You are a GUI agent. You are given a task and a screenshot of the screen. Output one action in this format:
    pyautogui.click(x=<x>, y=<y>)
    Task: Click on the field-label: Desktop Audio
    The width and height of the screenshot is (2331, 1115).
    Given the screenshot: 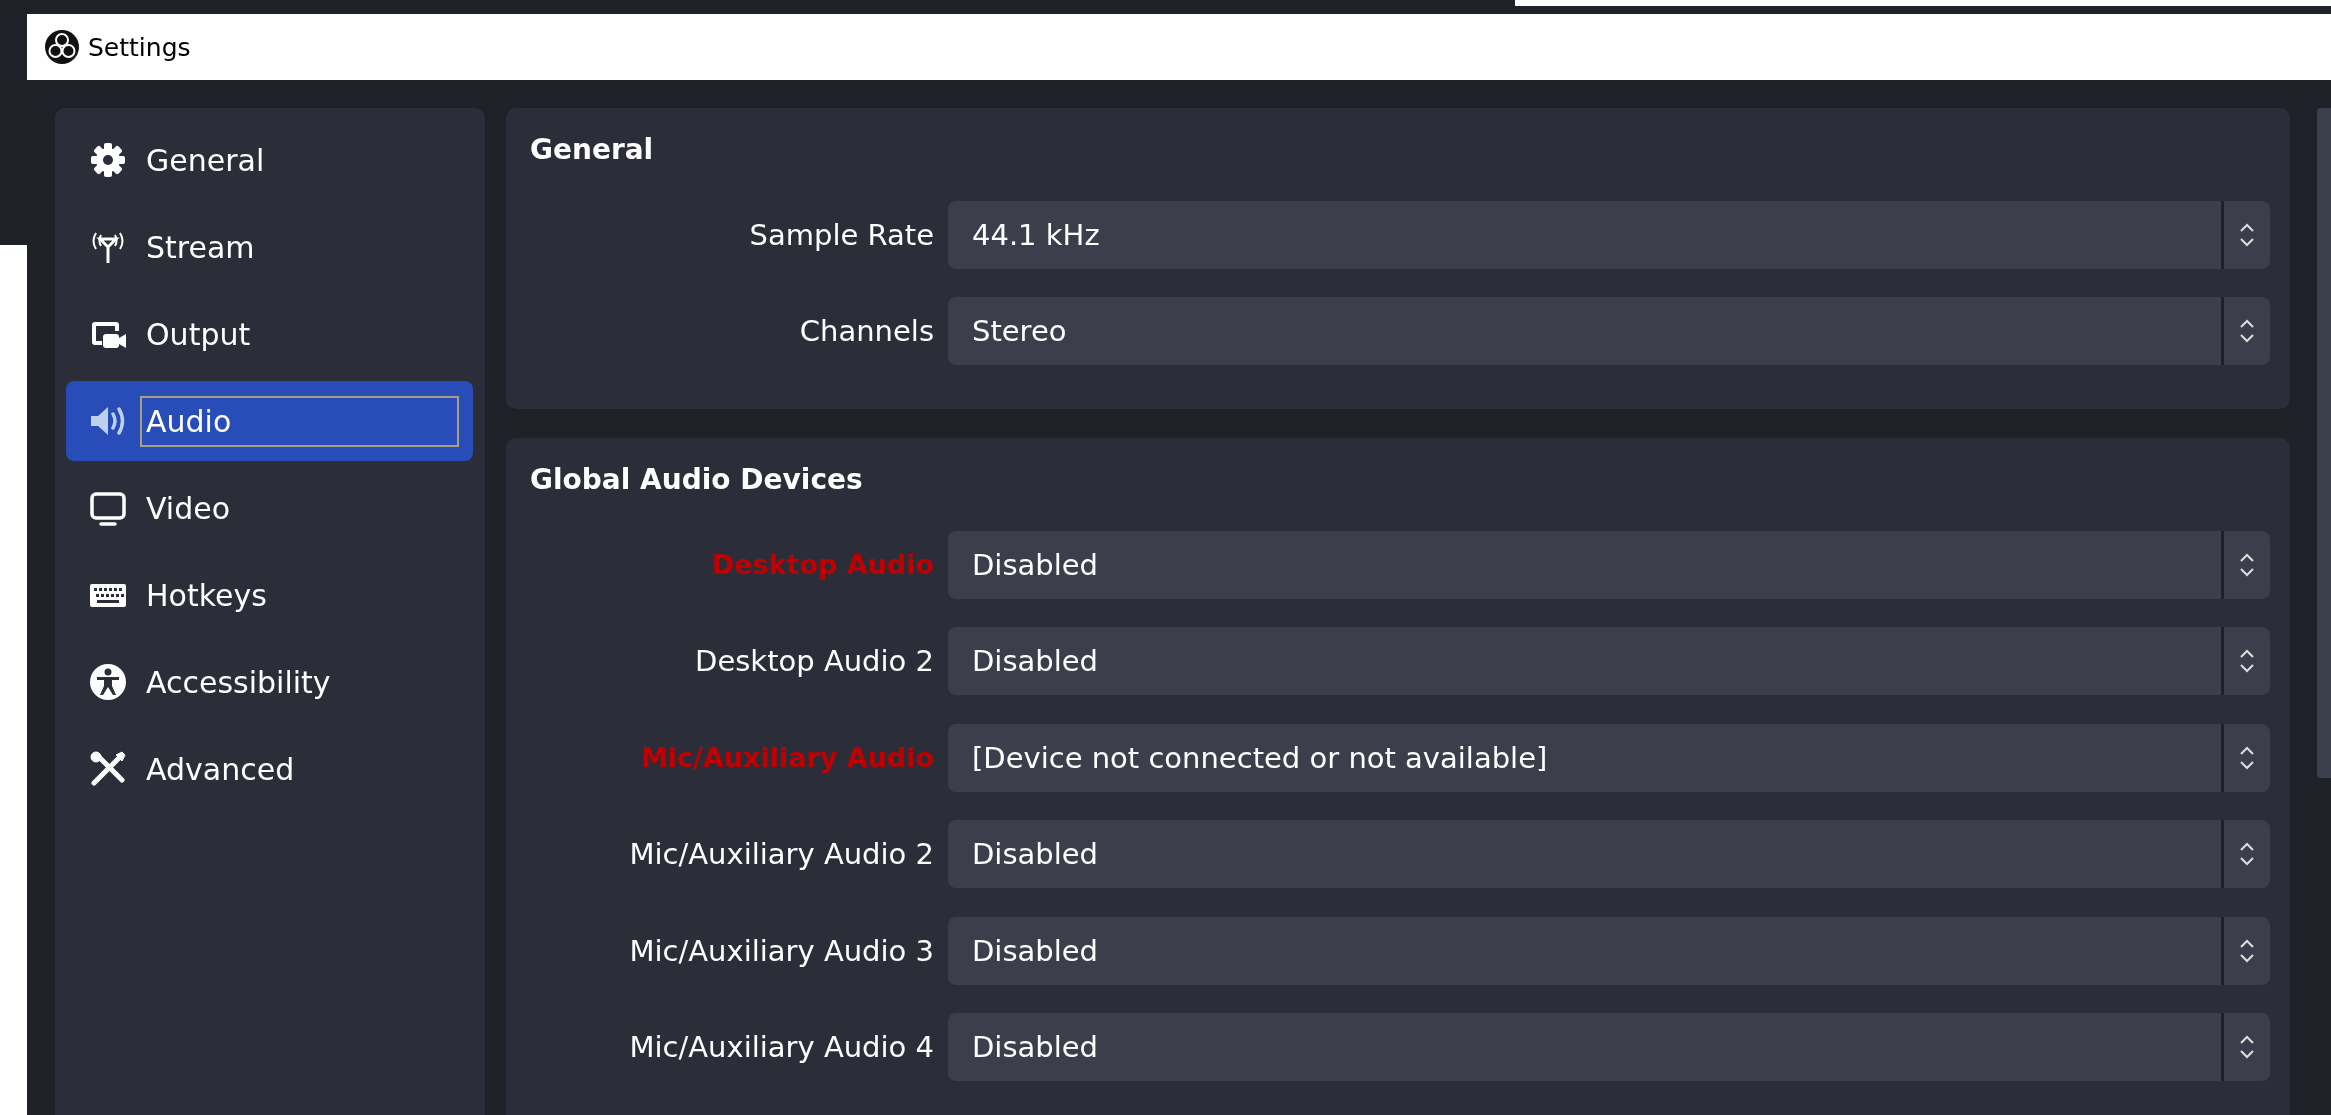 What is the action you would take?
    pyautogui.click(x=822, y=564)
    